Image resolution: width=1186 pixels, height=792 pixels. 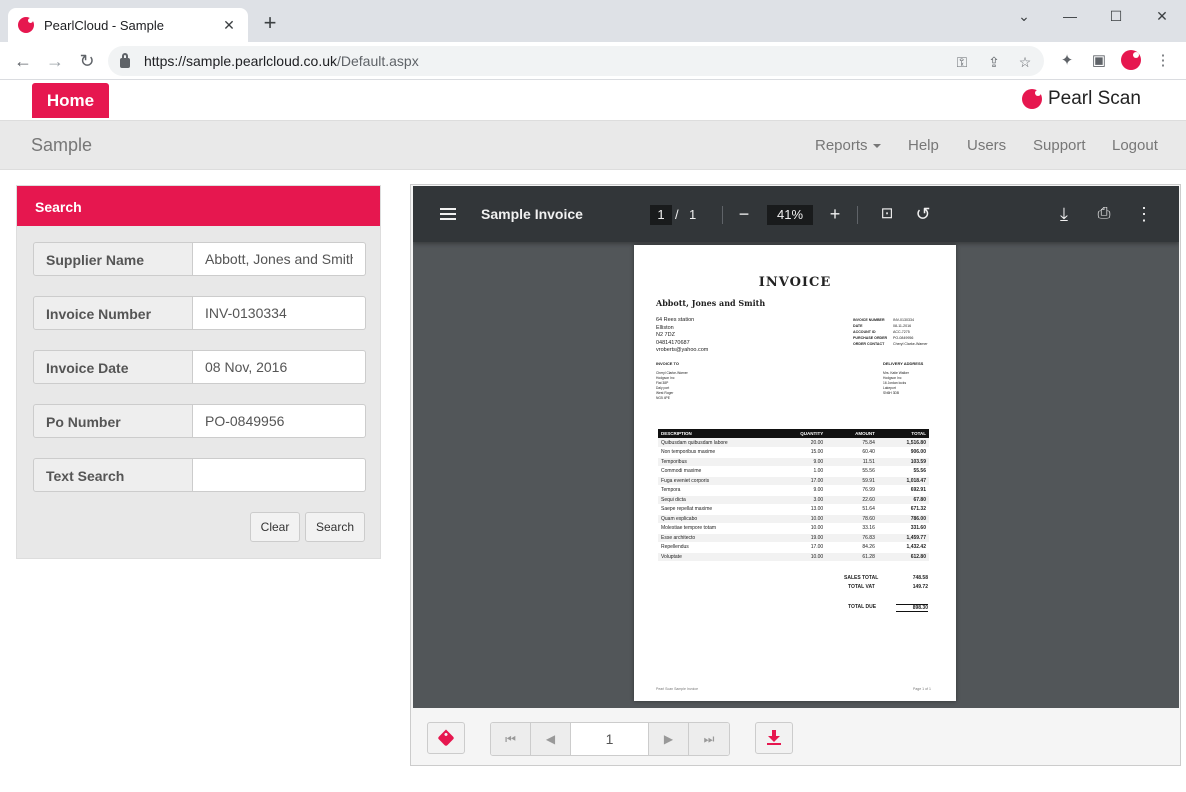 What do you see at coordinates (1162, 16) in the screenshot?
I see `window-close-icon: ✕` at bounding box center [1162, 16].